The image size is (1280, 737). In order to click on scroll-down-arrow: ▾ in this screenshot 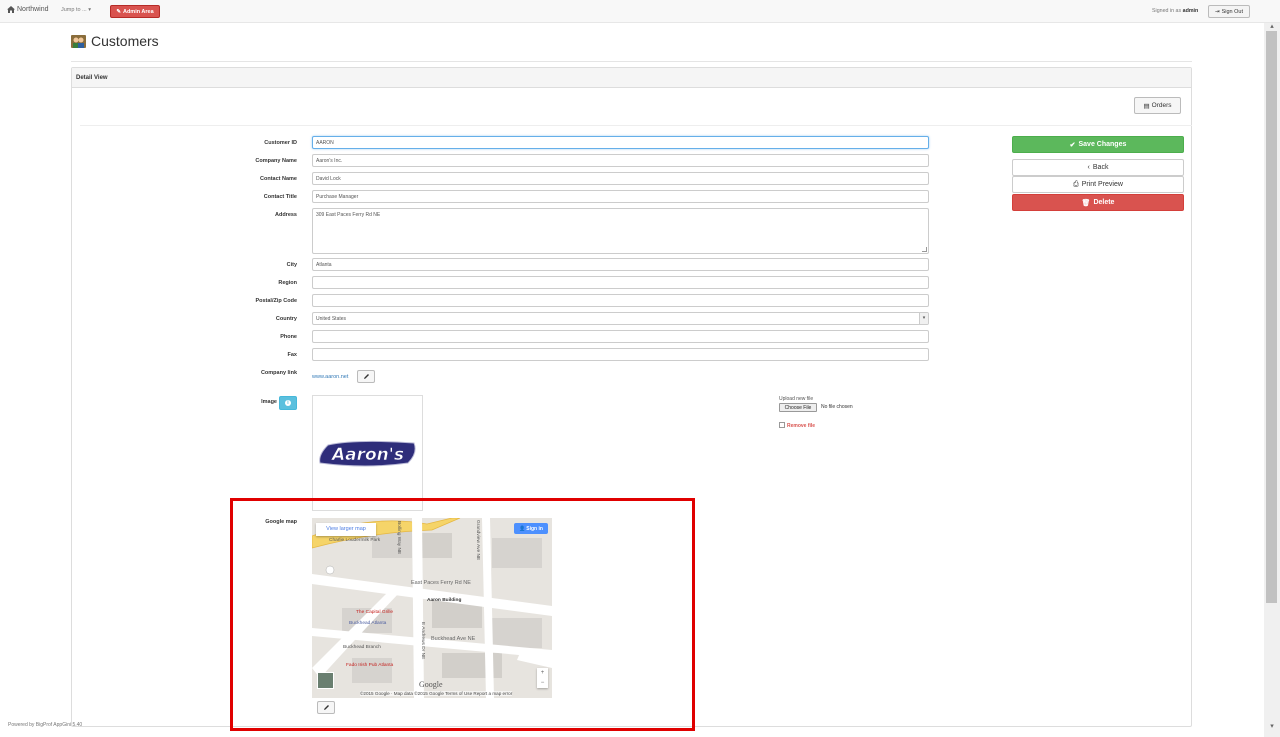, I will do `click(1272, 727)`.